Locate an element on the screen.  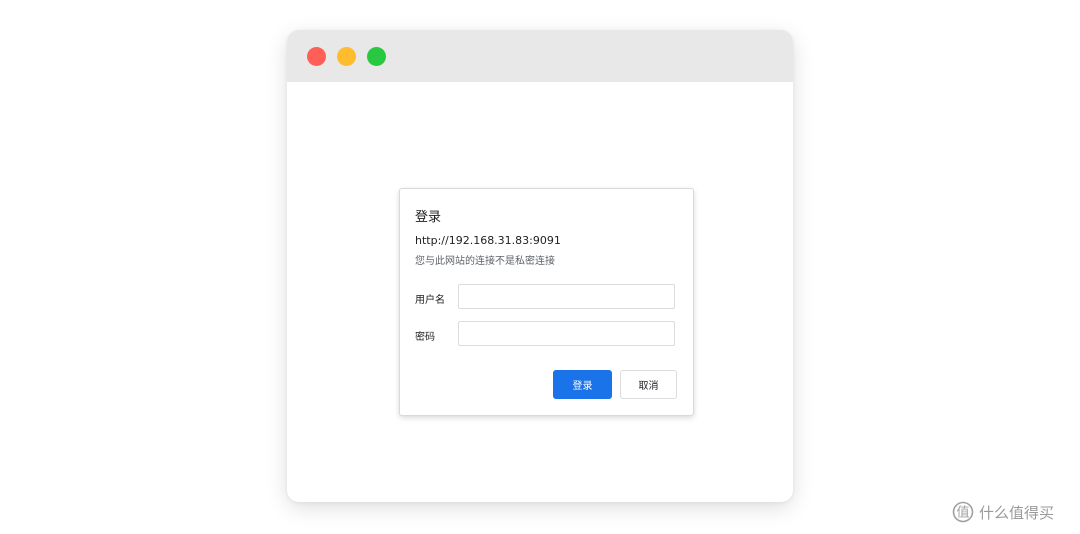
smzdm-logo-icon: 值 is located at coordinates (963, 512).